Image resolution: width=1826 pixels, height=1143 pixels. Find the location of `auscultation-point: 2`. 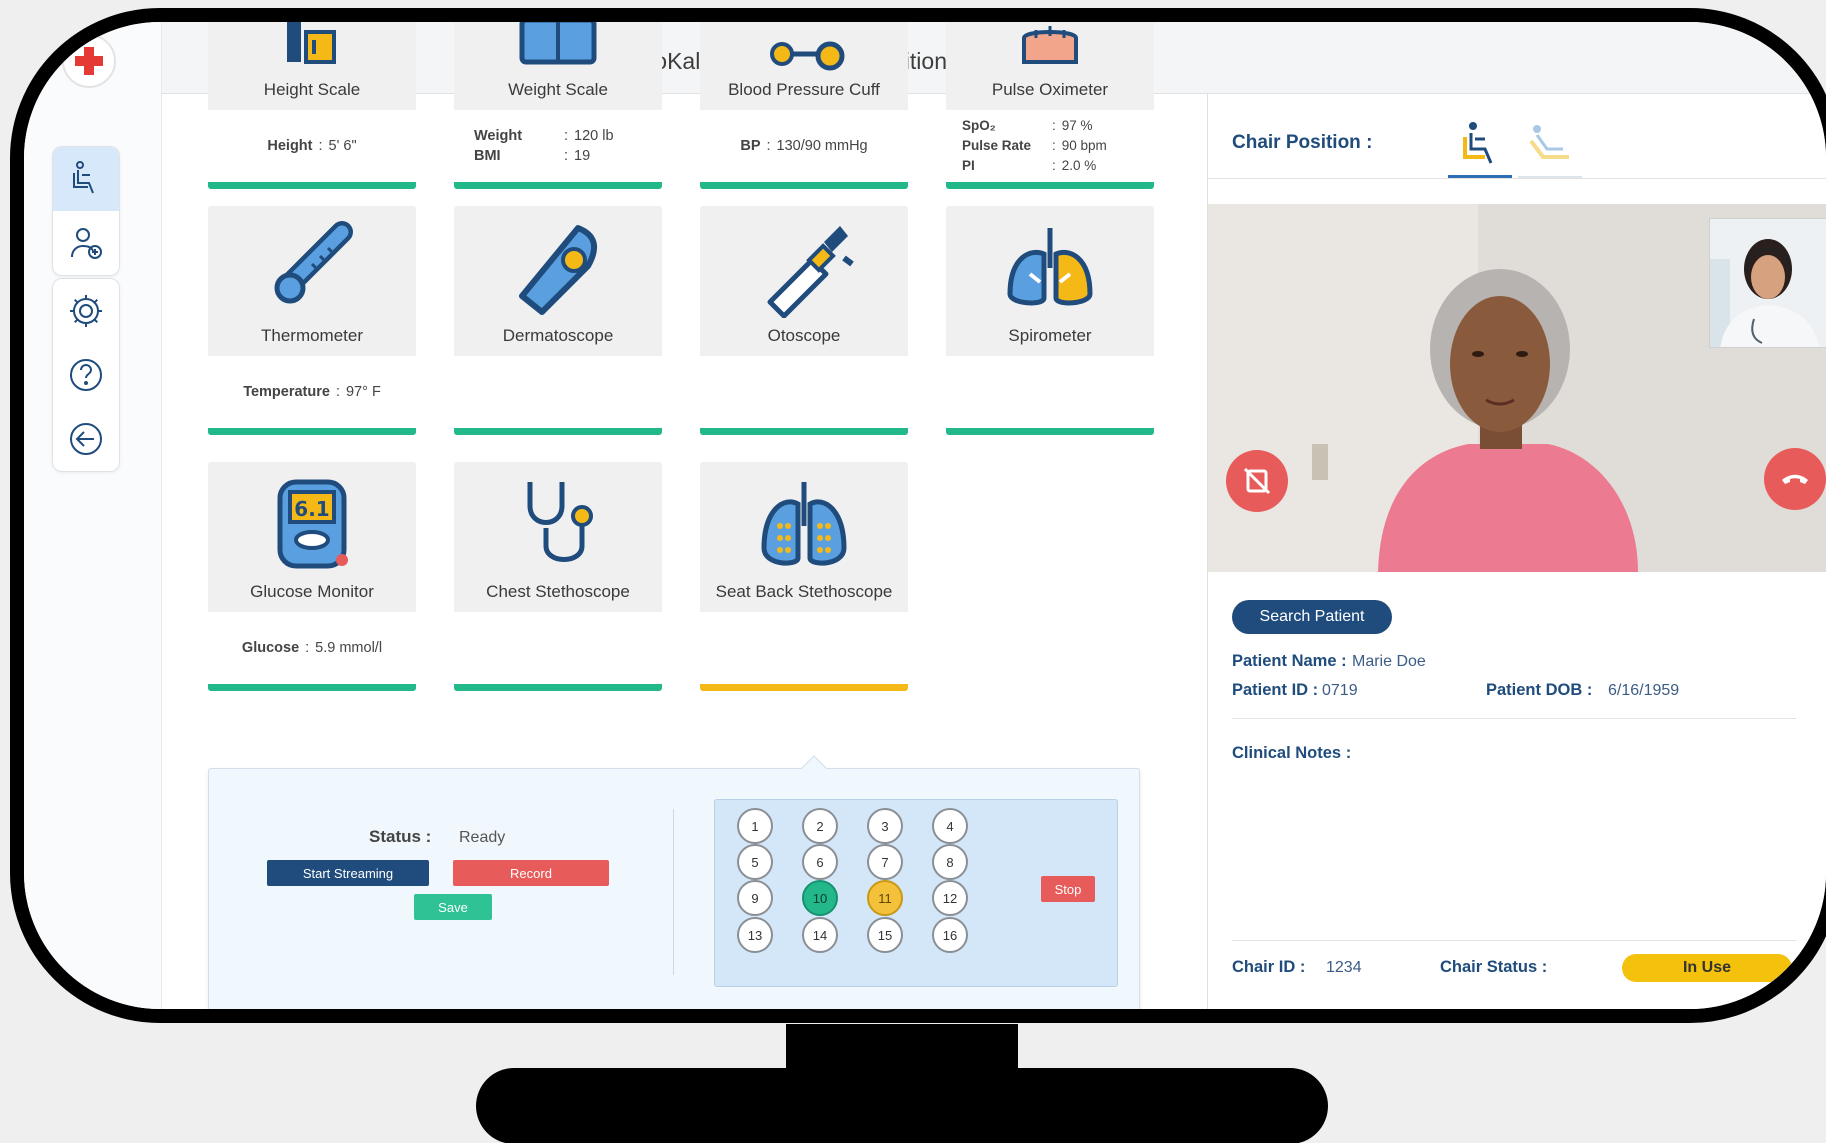

auscultation-point: 2 is located at coordinates (820, 826).